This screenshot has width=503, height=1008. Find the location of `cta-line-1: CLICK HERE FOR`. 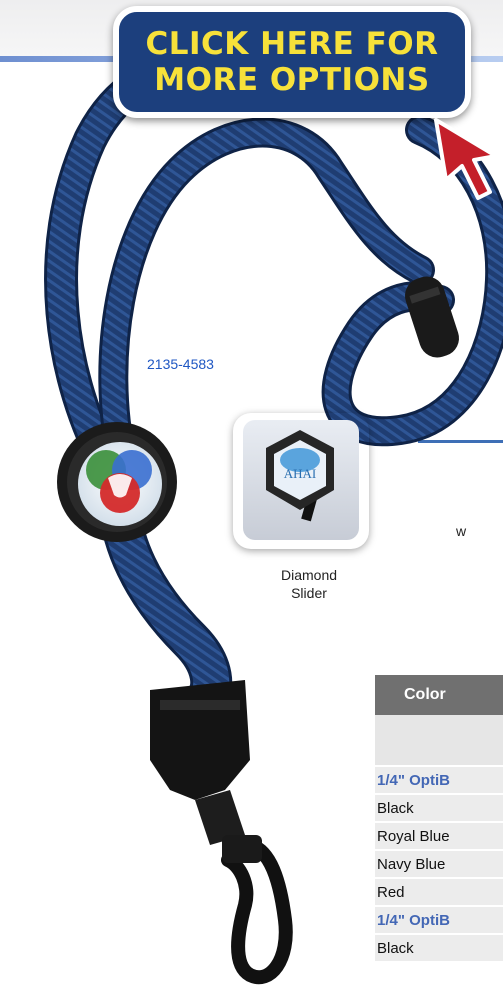

cta-line-1: CLICK HERE FOR is located at coordinates (292, 44).